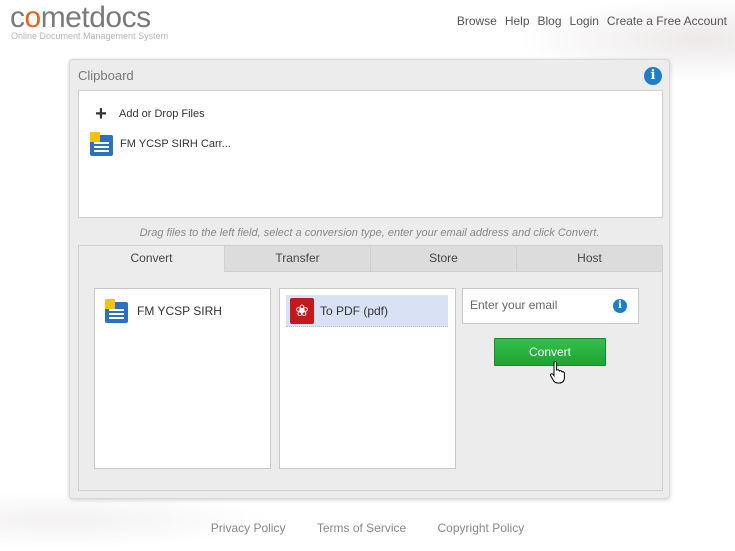 This screenshot has height=551, width=735. What do you see at coordinates (667, 21) in the screenshot?
I see `nav-create-account: Create a Free Account` at bounding box center [667, 21].